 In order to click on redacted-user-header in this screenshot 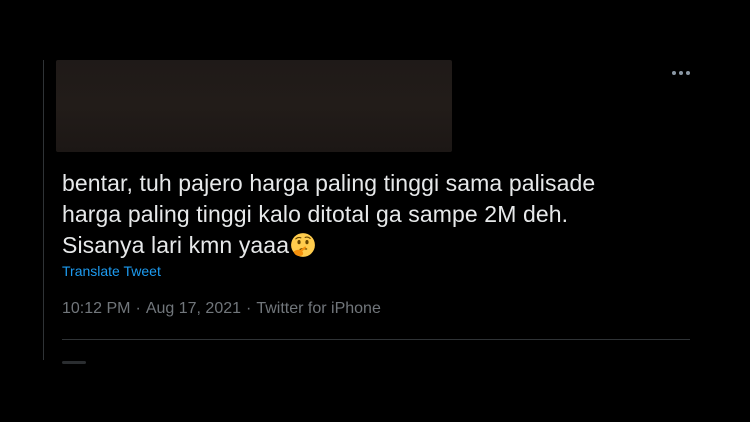, I will do `click(254, 106)`.